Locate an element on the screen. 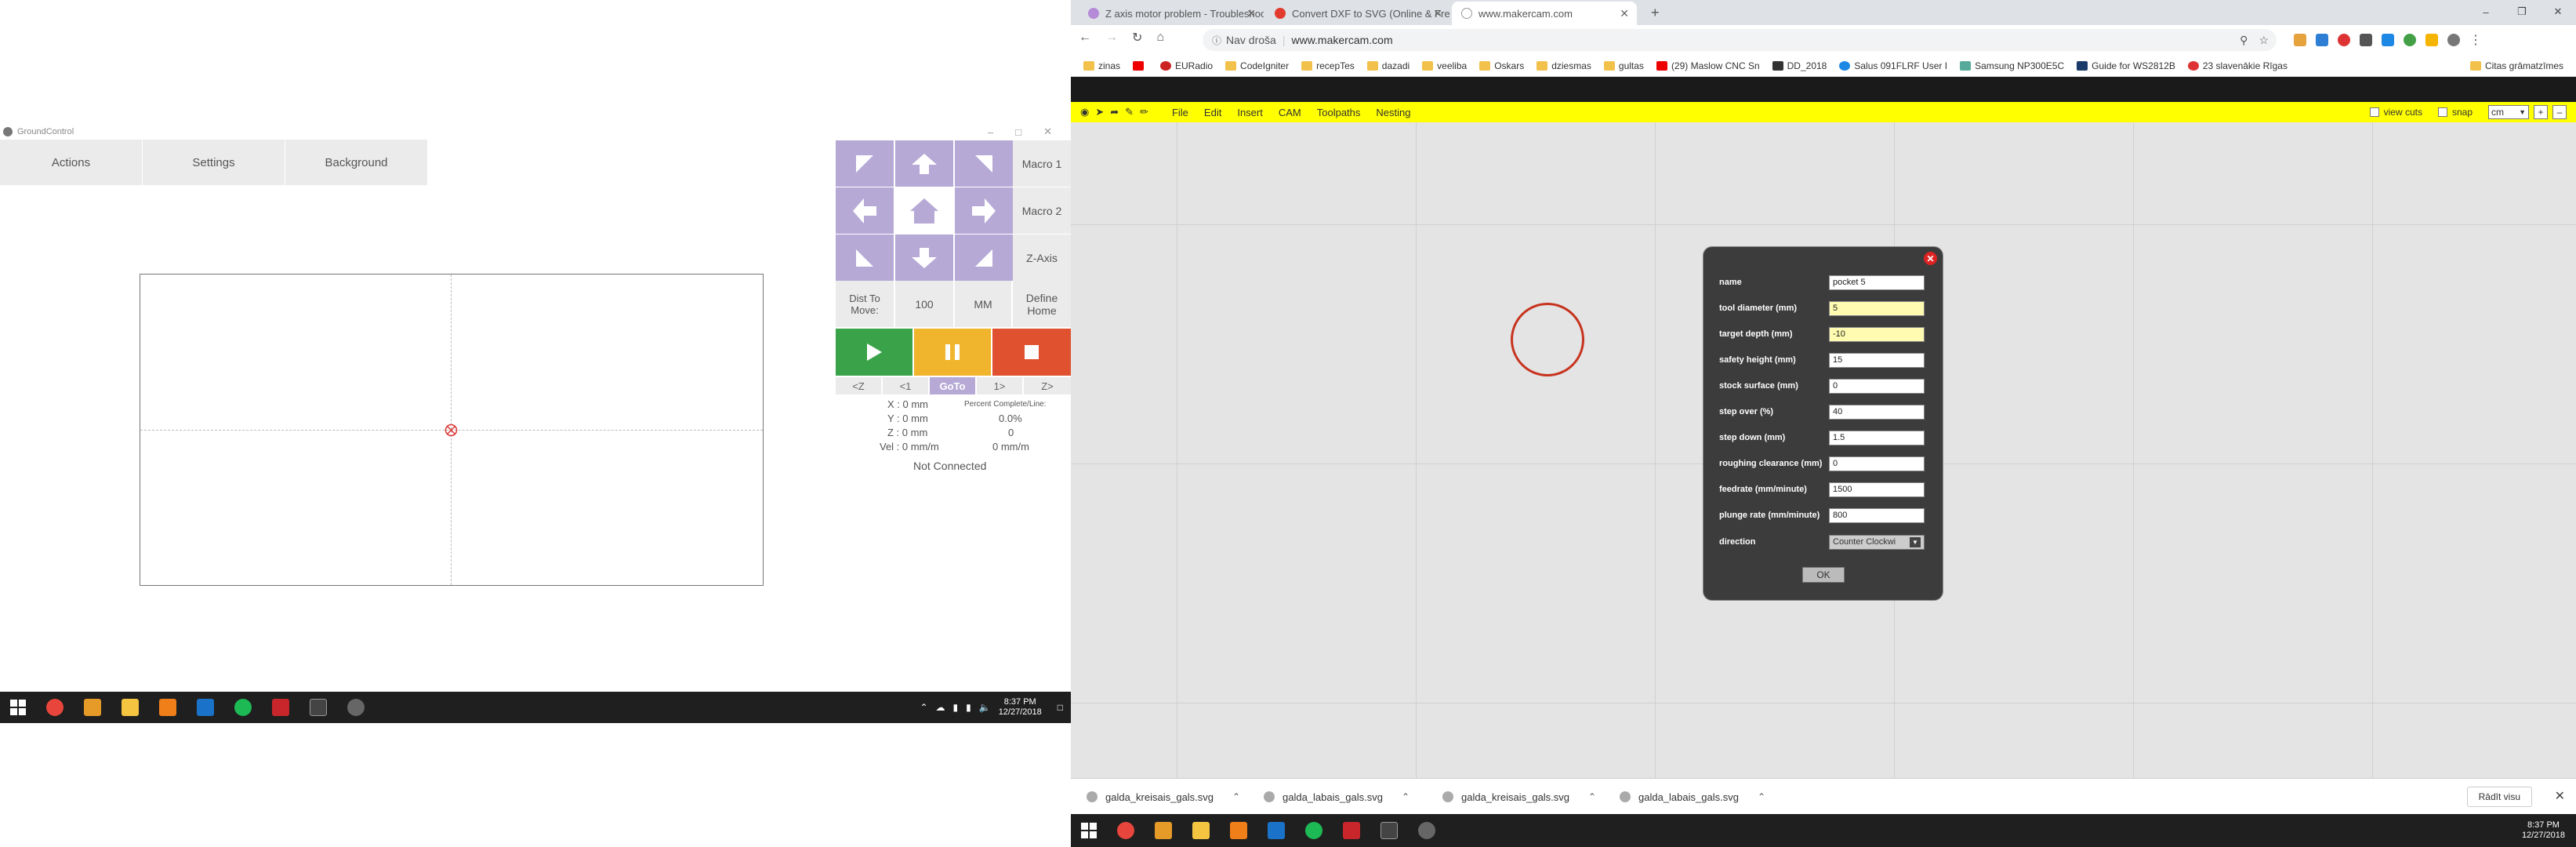  zoom-out-button: – is located at coordinates (2560, 112).